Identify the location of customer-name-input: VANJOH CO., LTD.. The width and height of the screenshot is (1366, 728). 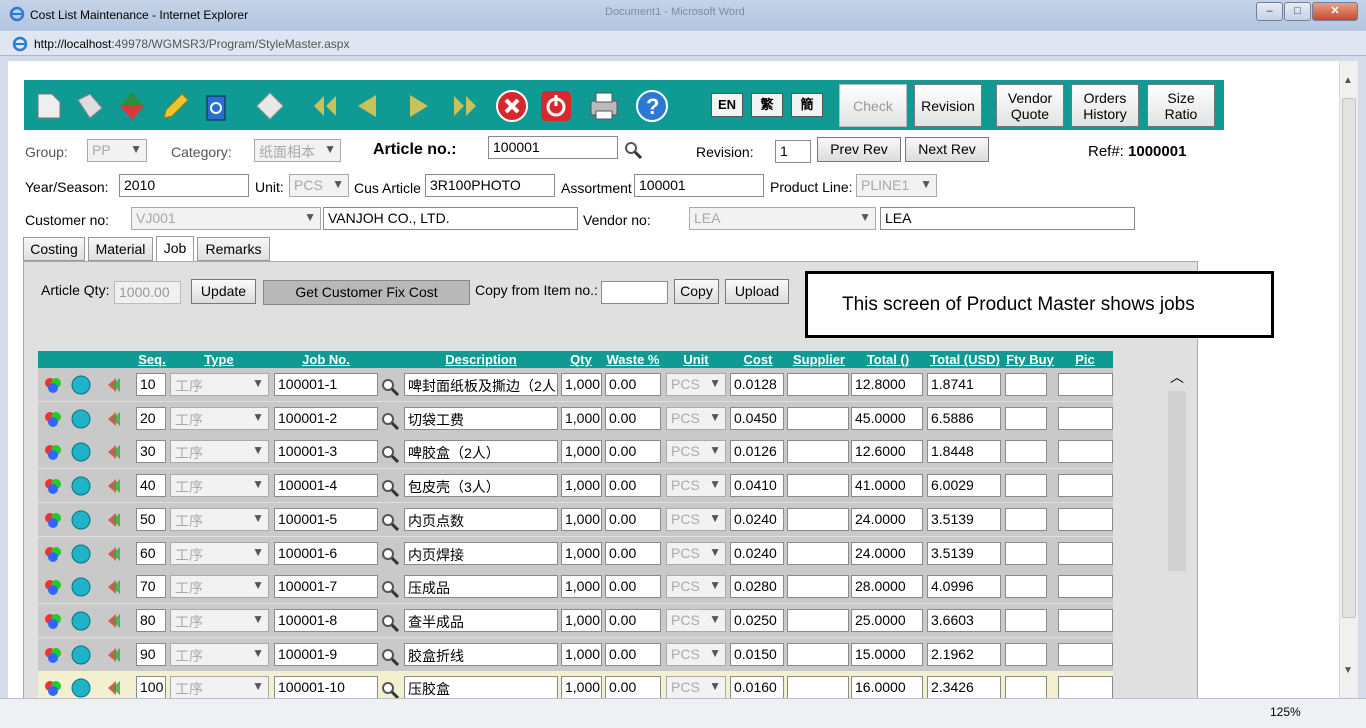
(450, 218).